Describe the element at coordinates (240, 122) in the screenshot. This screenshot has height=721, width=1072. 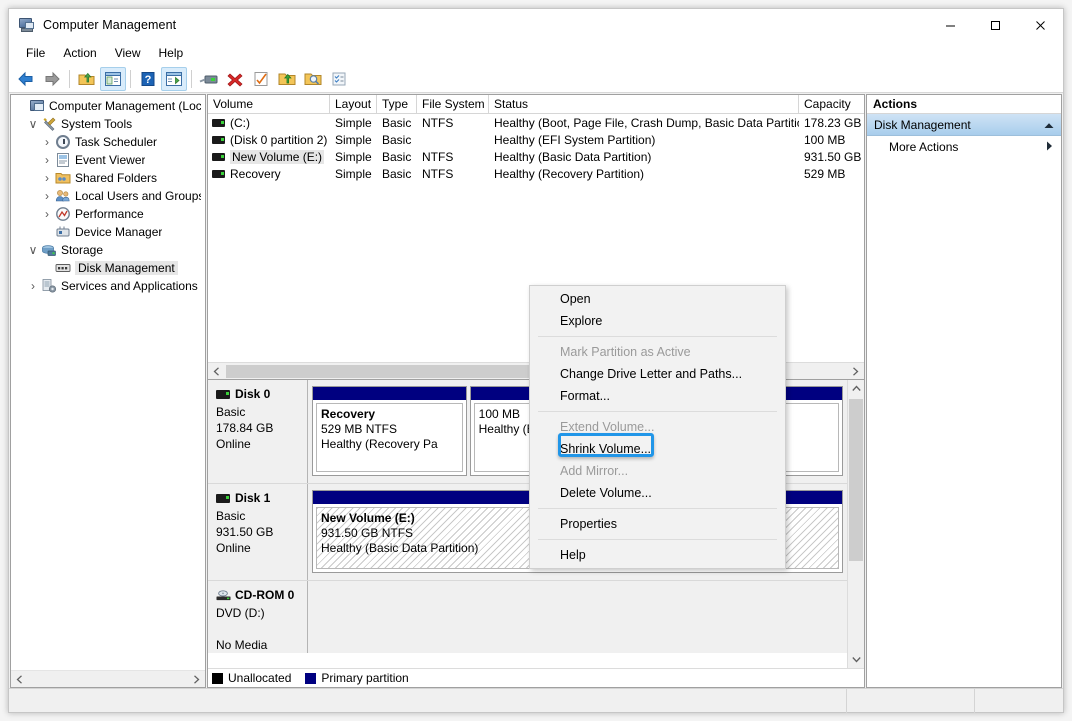
I see `cell-volume: (C:)` at that location.